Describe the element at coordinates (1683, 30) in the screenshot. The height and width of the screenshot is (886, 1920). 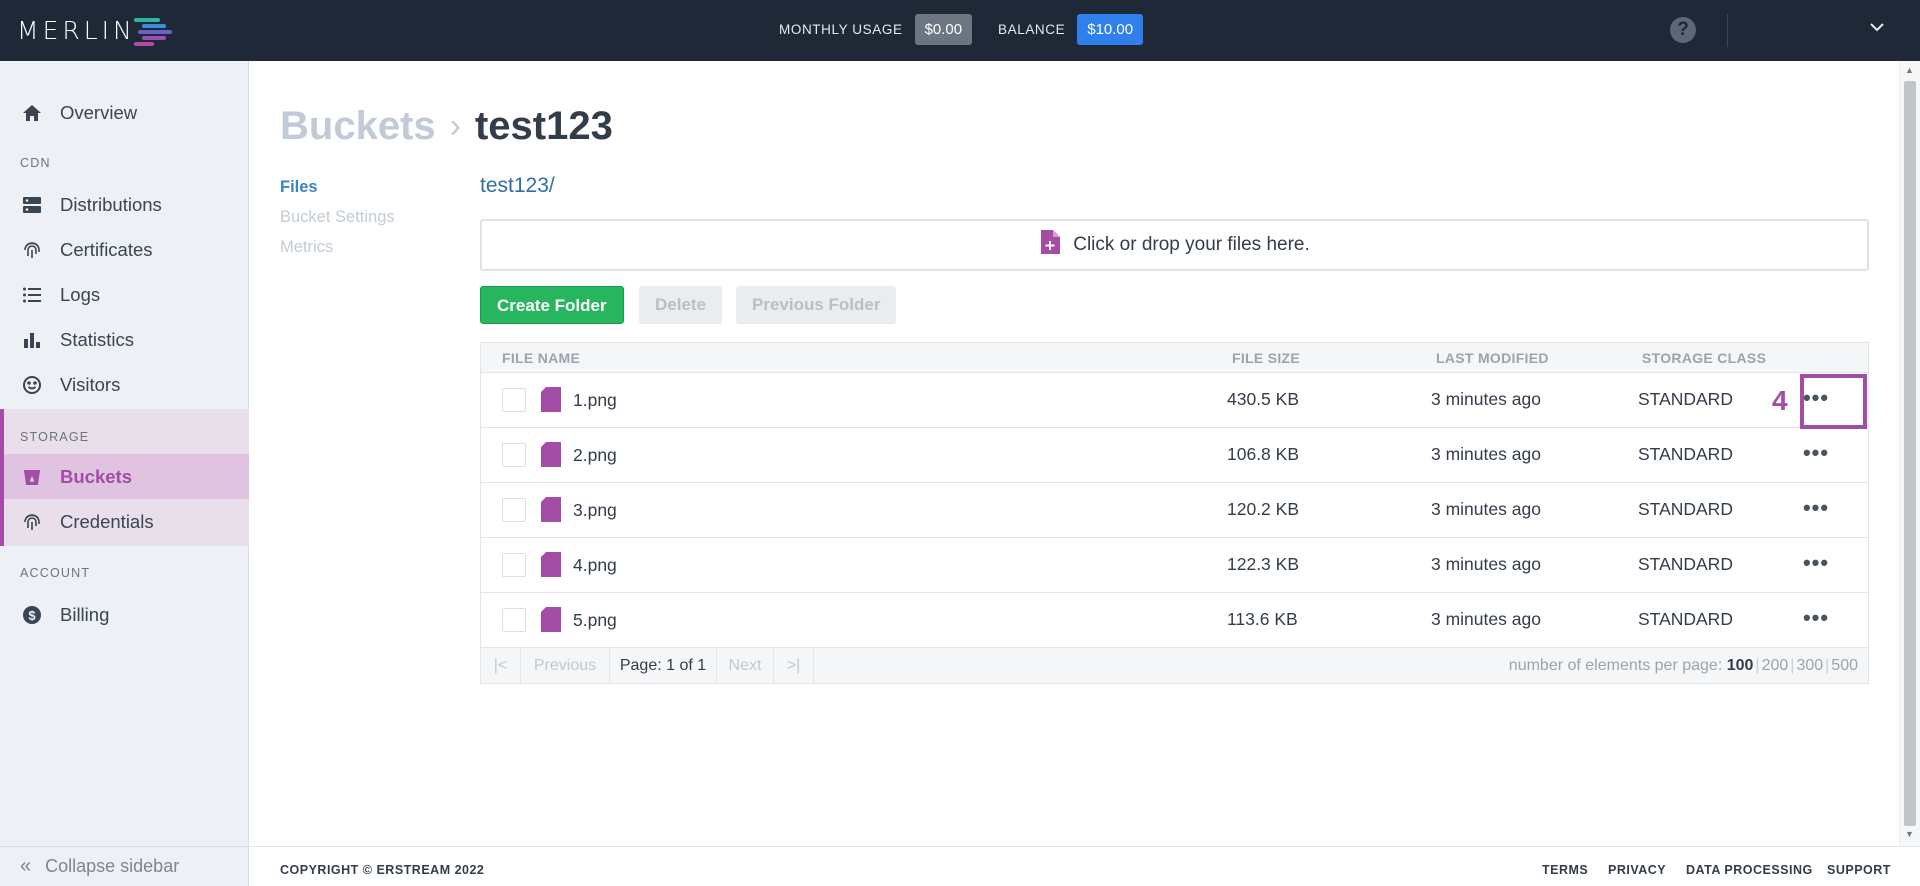
I see `question-circle-icon: ?` at that location.